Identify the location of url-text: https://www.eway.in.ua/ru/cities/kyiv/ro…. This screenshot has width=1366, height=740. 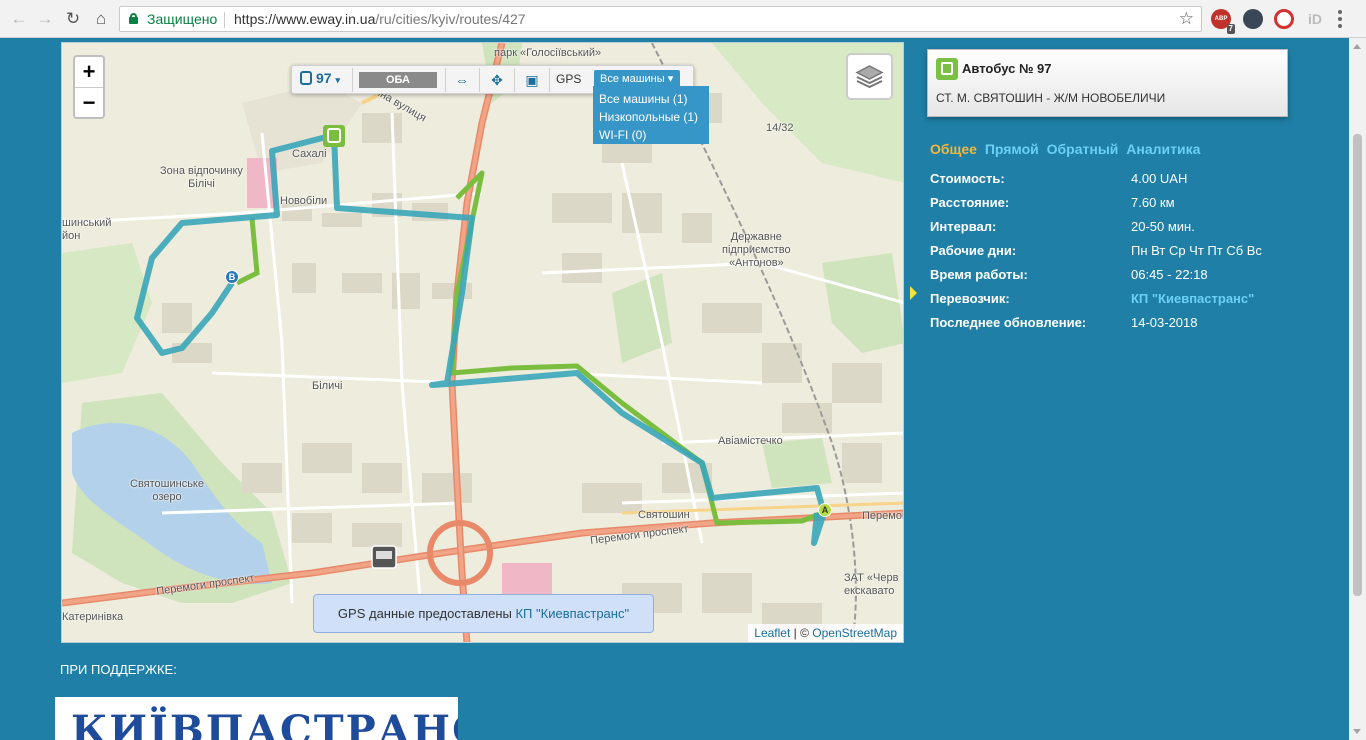
(380, 19).